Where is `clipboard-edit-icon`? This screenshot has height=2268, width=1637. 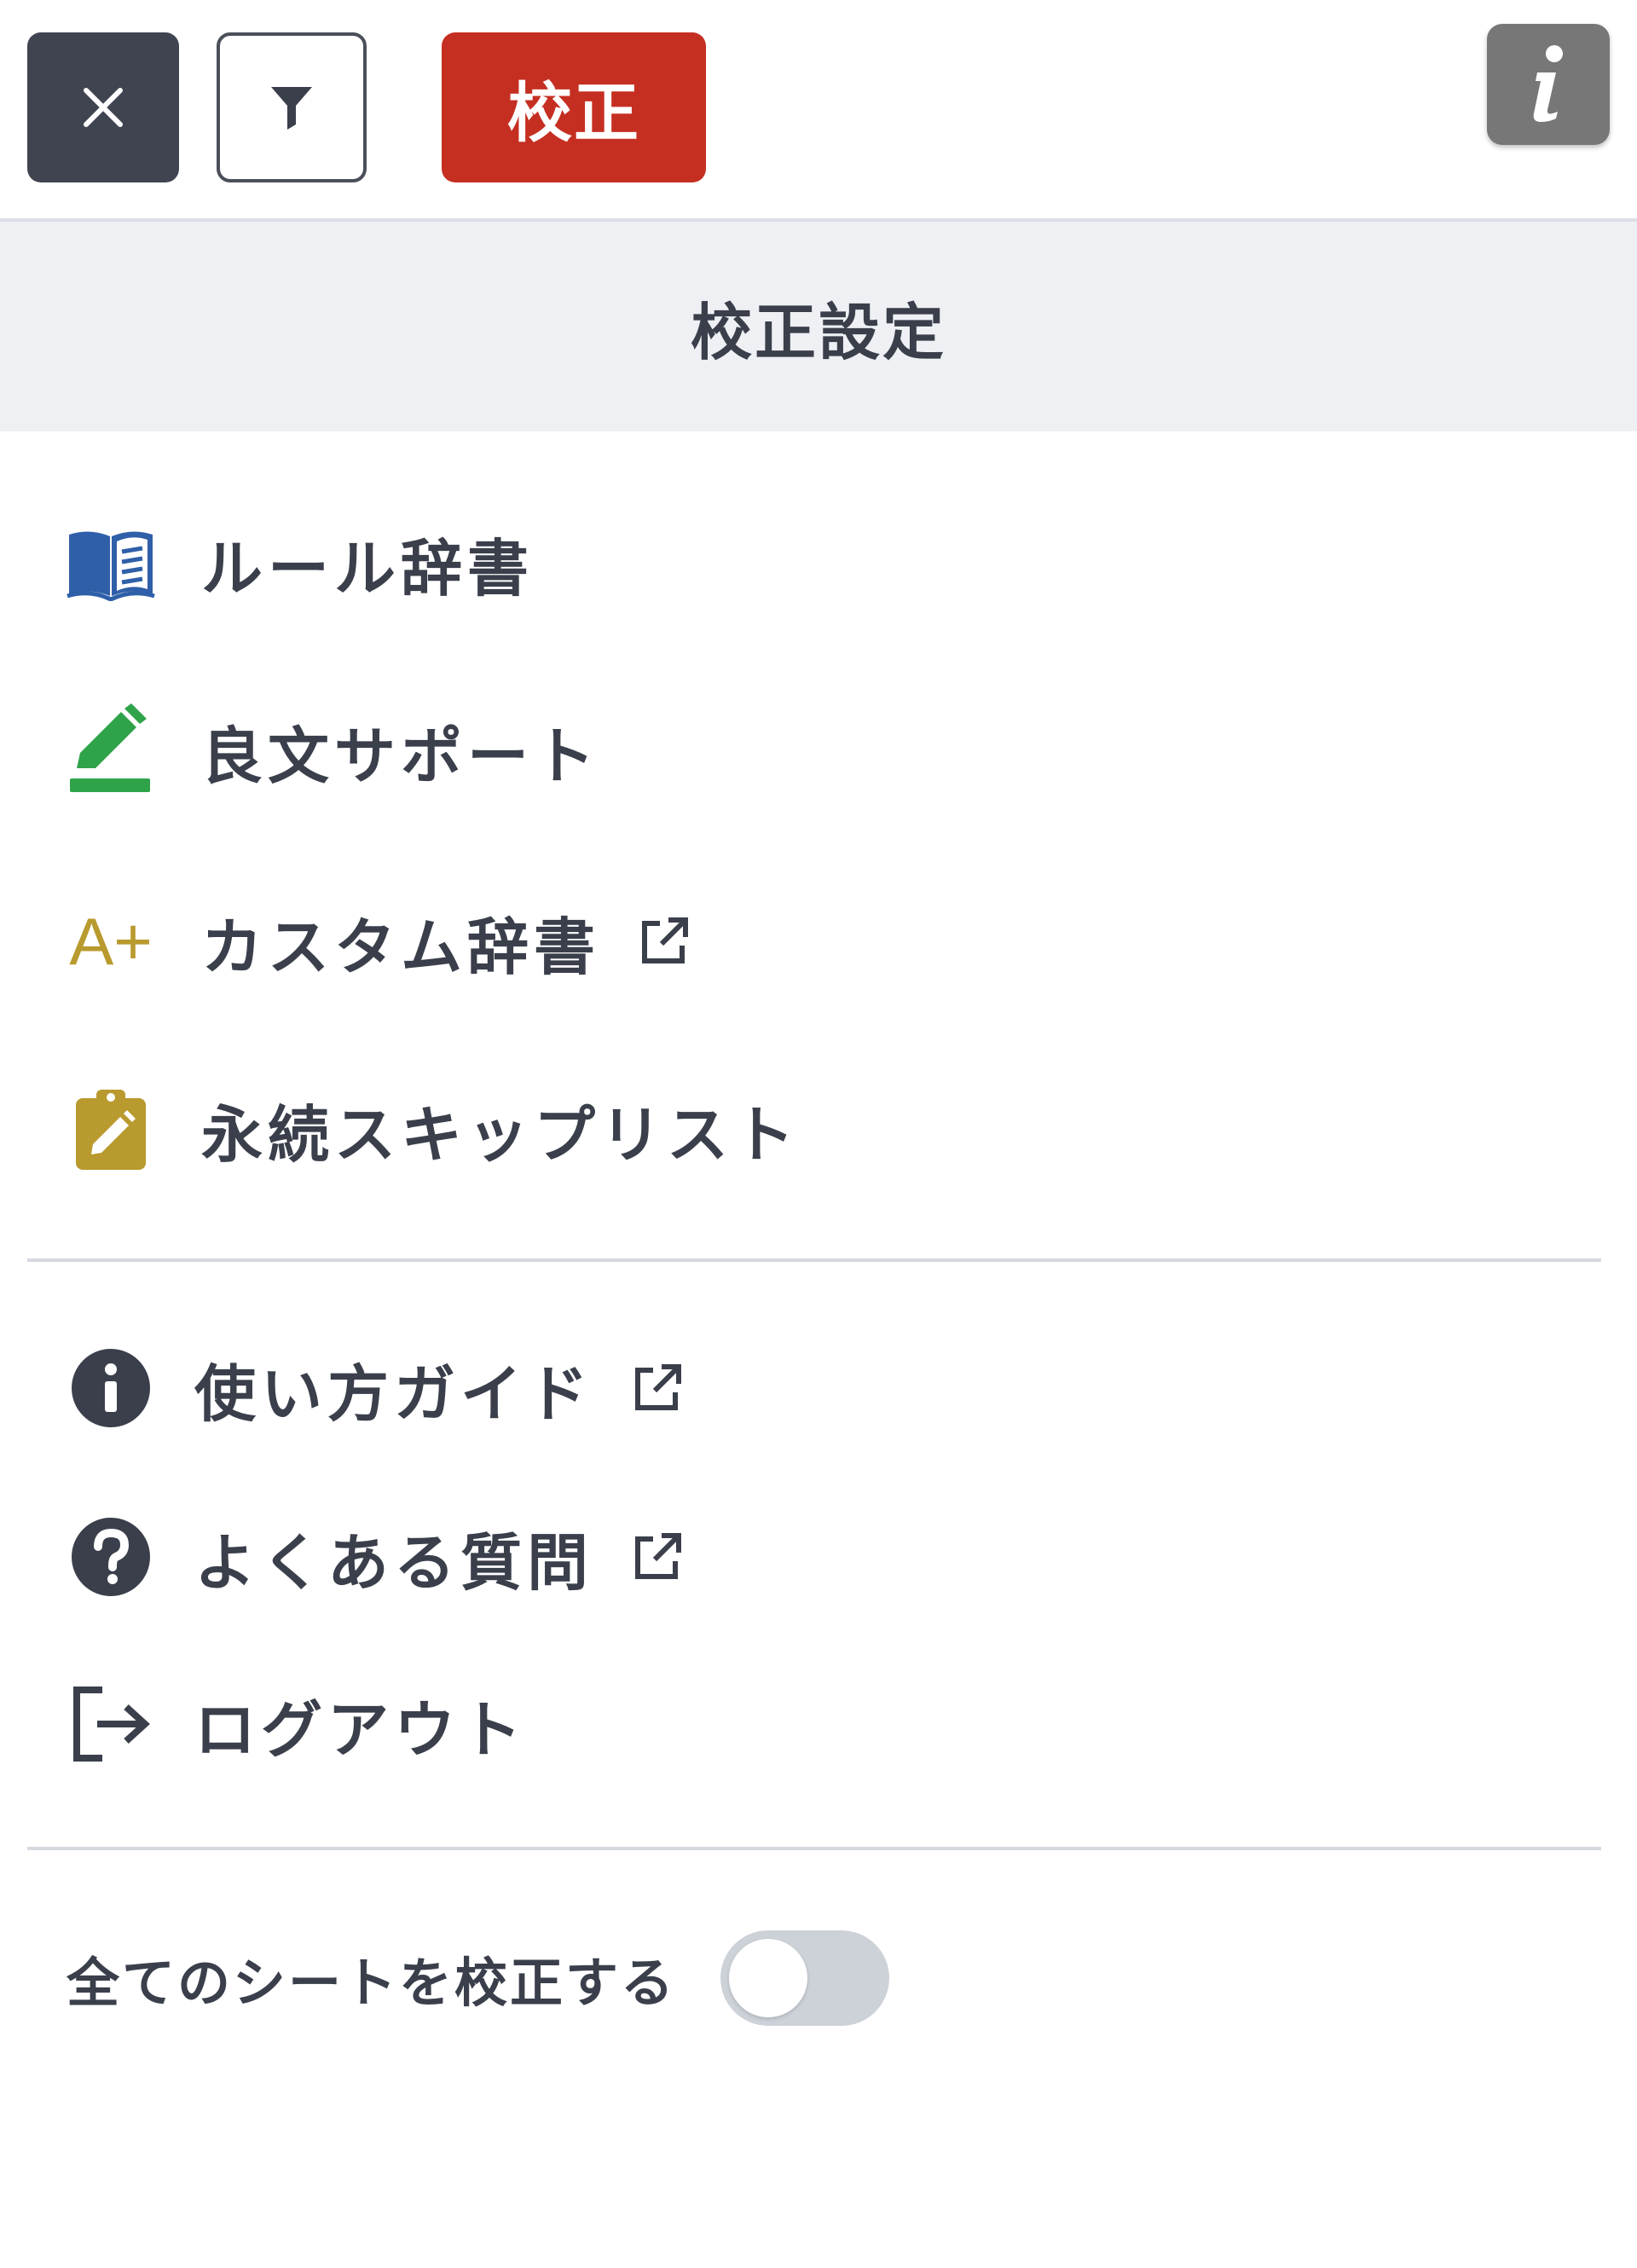
clipboard-edit-icon is located at coordinates (111, 1129).